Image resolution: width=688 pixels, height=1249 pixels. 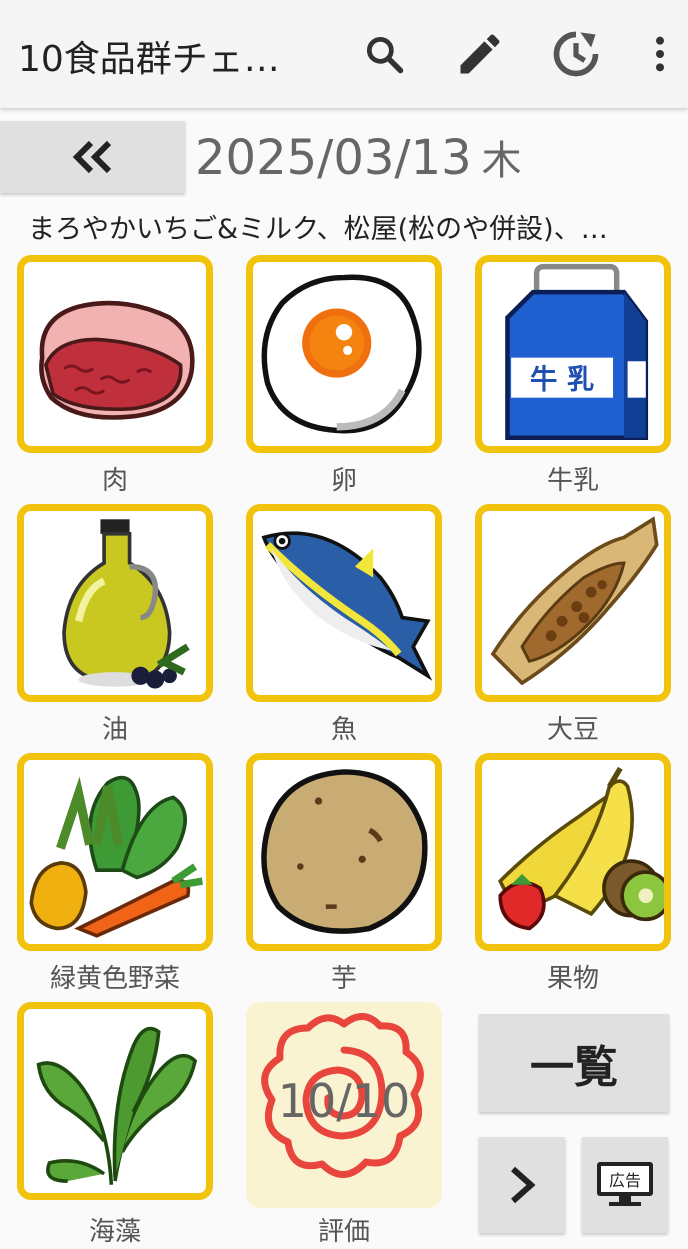 What do you see at coordinates (343, 730) in the screenshot?
I see `food-label-fish: 魚` at bounding box center [343, 730].